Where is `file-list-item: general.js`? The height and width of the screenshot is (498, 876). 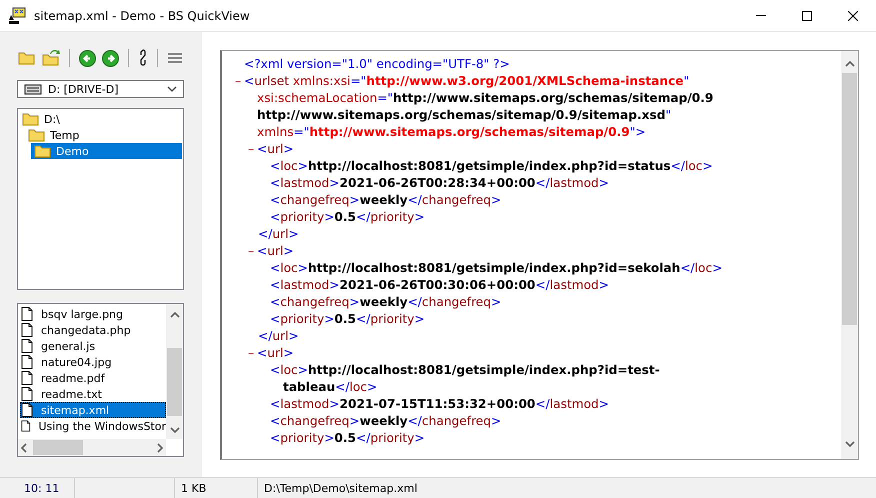 file-list-item: general.js is located at coordinates (93, 346).